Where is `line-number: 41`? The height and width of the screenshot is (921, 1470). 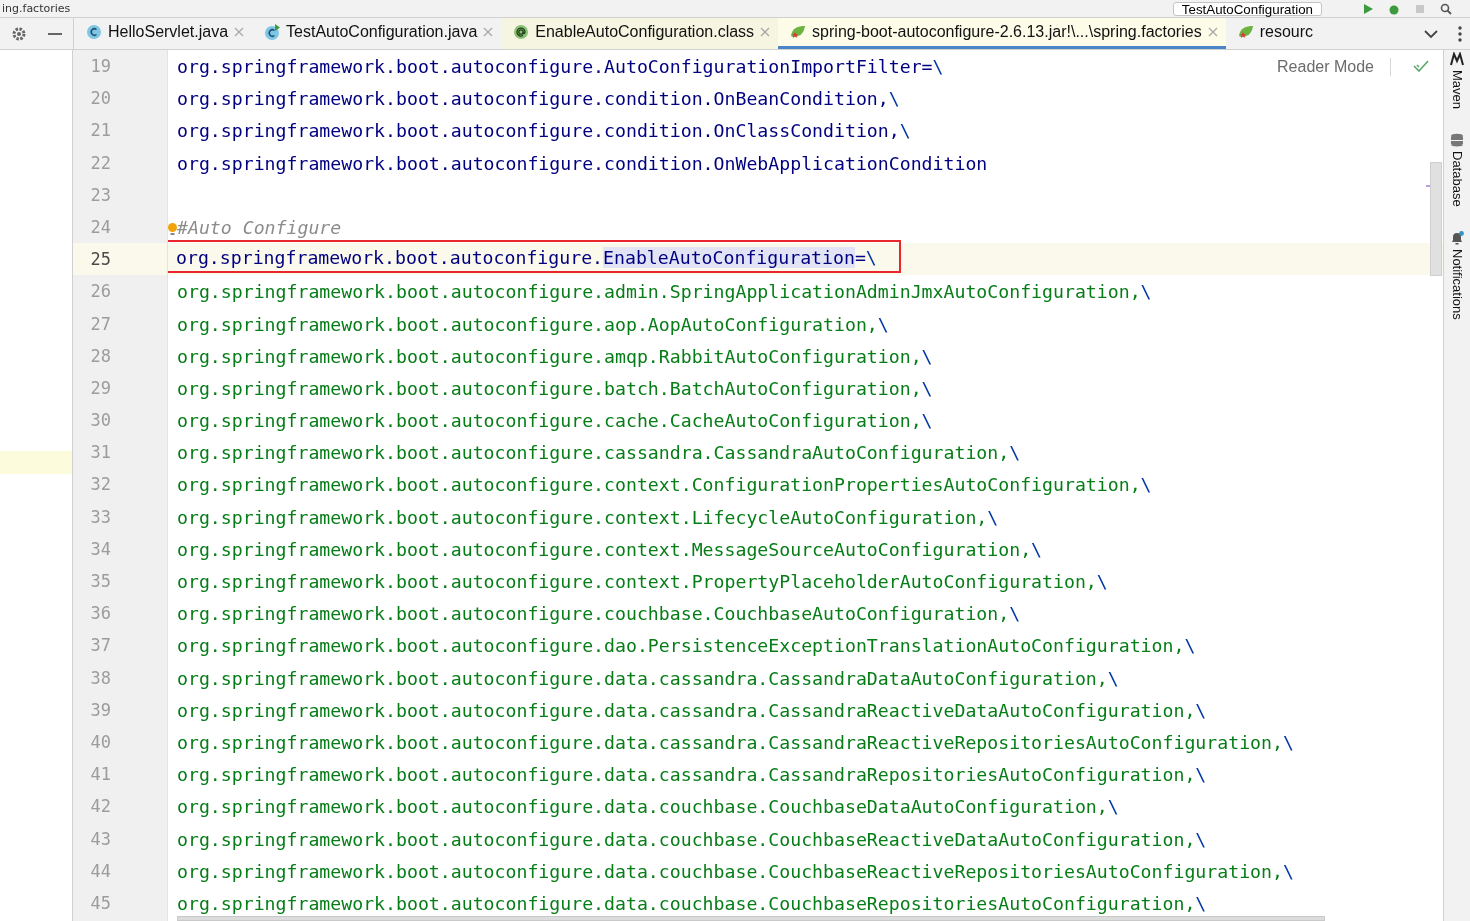 line-number: 41 is located at coordinates (100, 775).